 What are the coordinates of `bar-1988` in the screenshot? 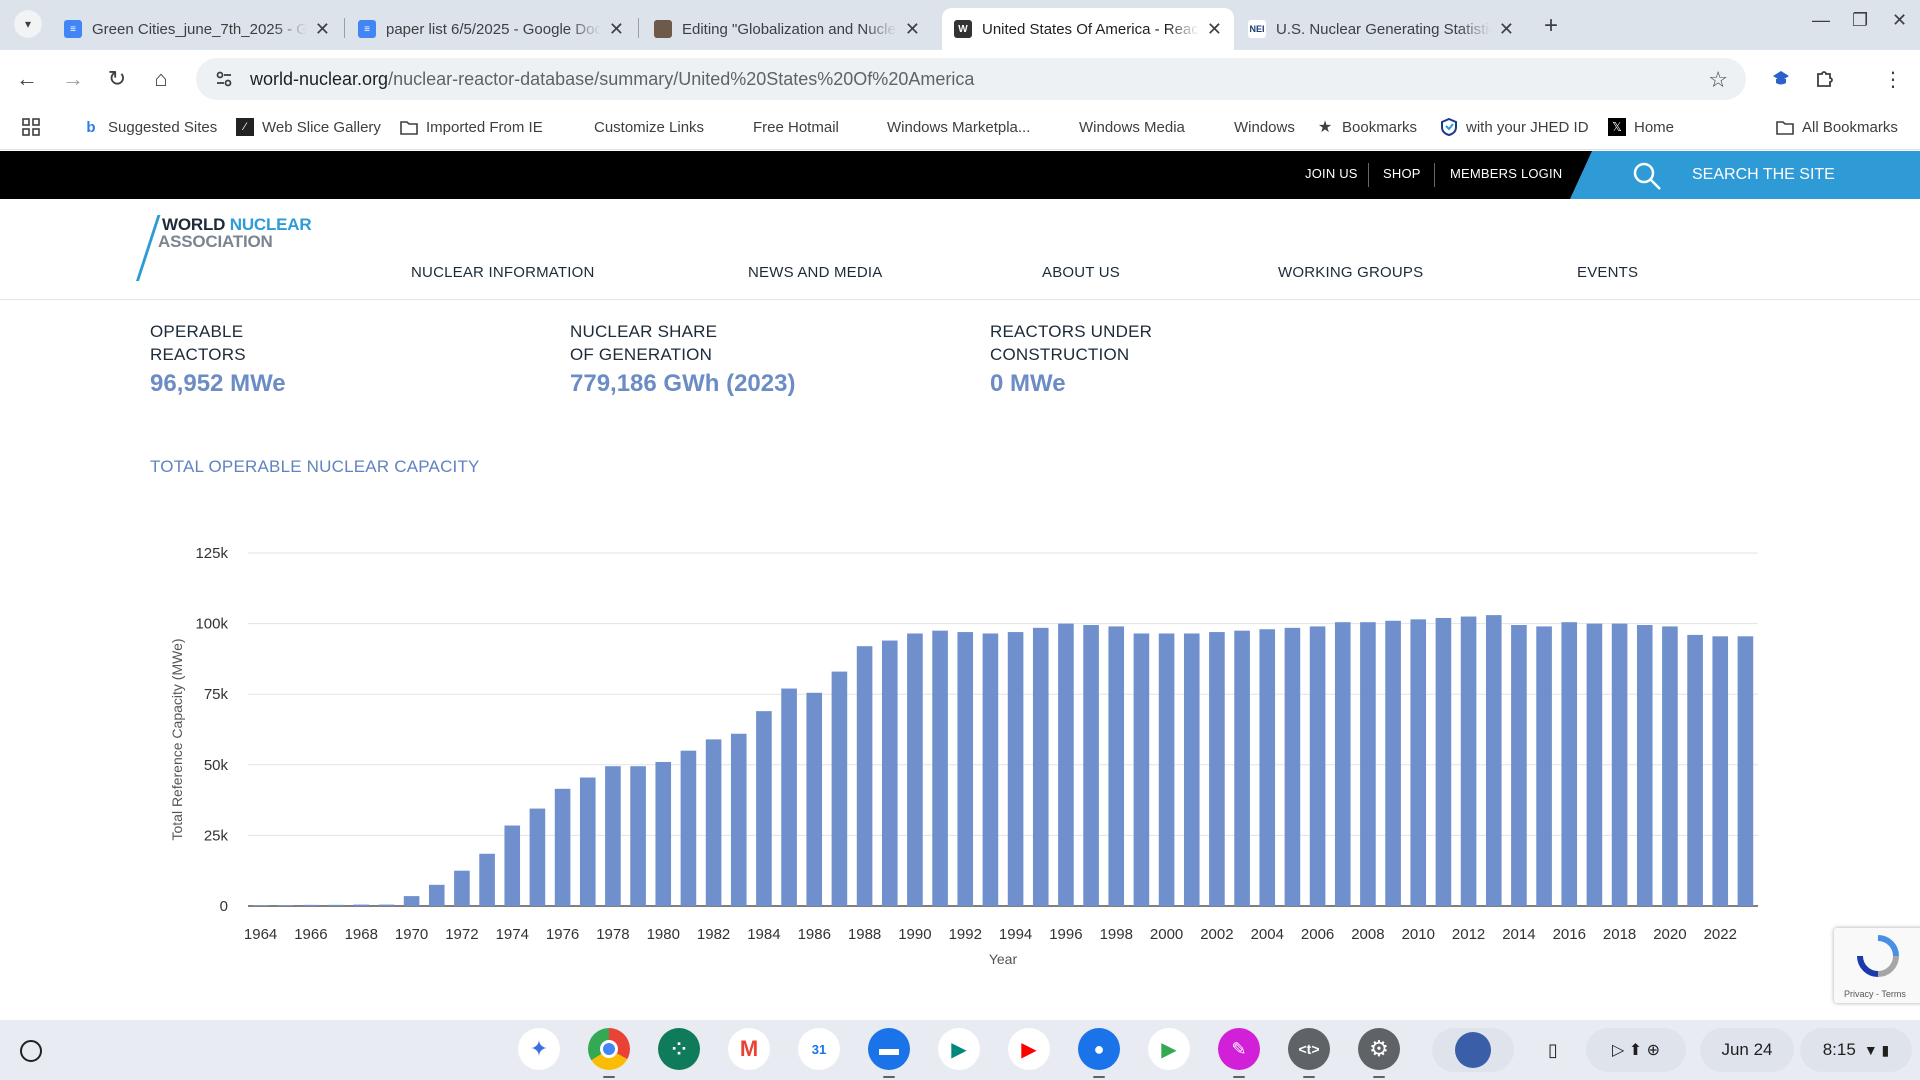 It's located at (864, 776).